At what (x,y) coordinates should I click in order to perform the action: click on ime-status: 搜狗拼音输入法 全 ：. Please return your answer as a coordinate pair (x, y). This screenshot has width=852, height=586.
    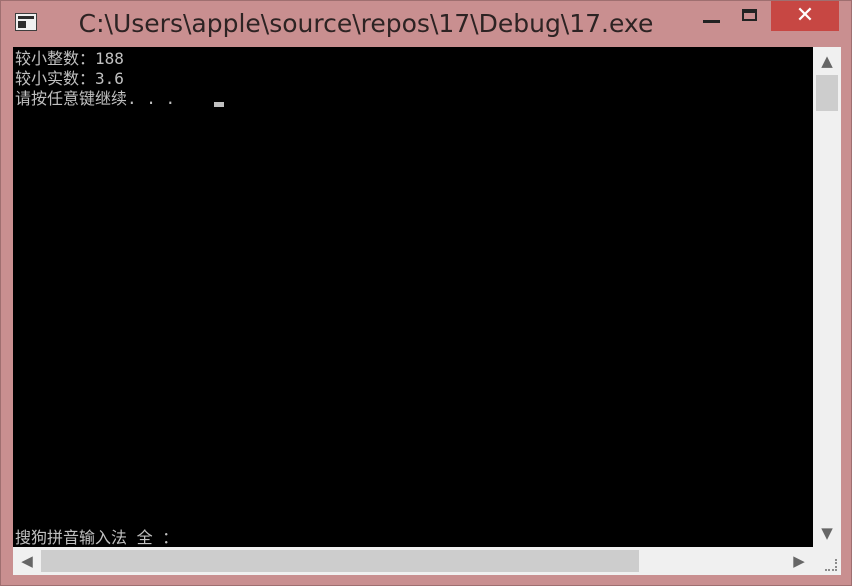
    Looking at the image, I should click on (96, 537).